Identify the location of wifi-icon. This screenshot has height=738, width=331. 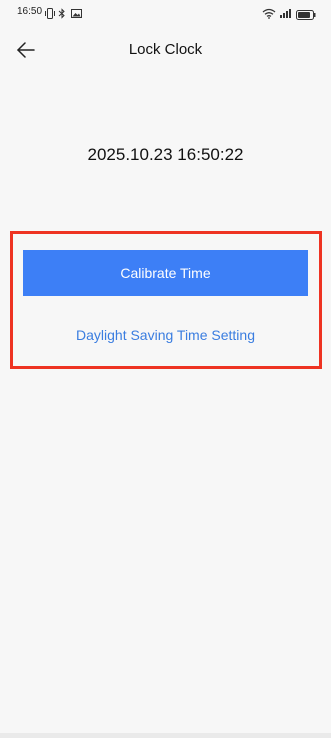
(269, 15).